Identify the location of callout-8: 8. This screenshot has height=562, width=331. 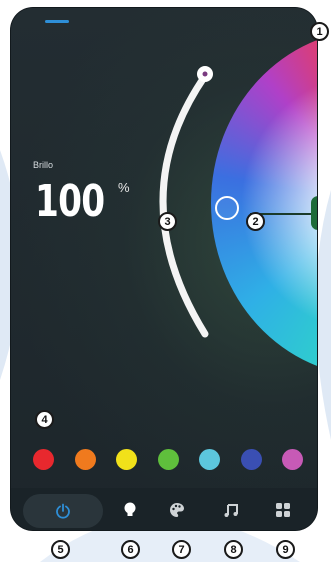
(233, 549).